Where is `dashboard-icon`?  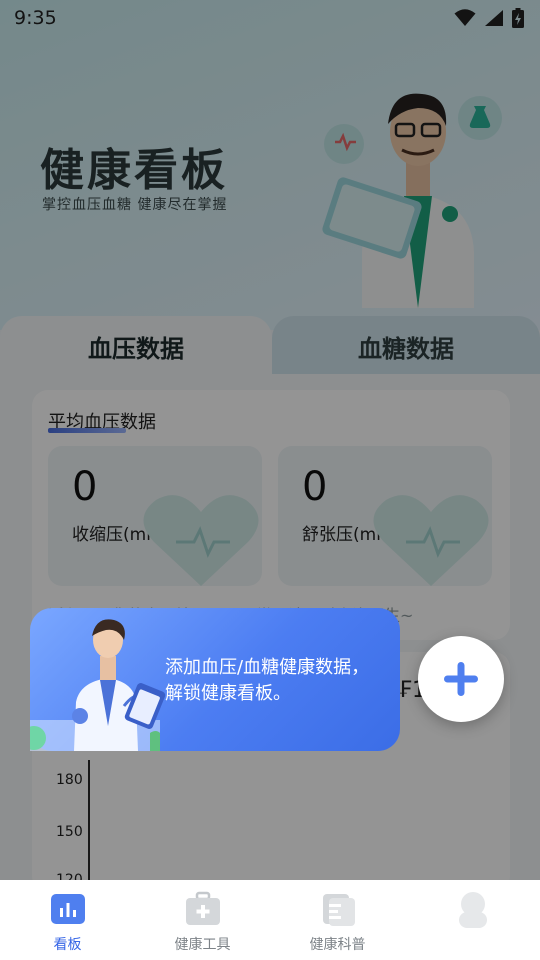
dashboard-icon is located at coordinates (67, 909).